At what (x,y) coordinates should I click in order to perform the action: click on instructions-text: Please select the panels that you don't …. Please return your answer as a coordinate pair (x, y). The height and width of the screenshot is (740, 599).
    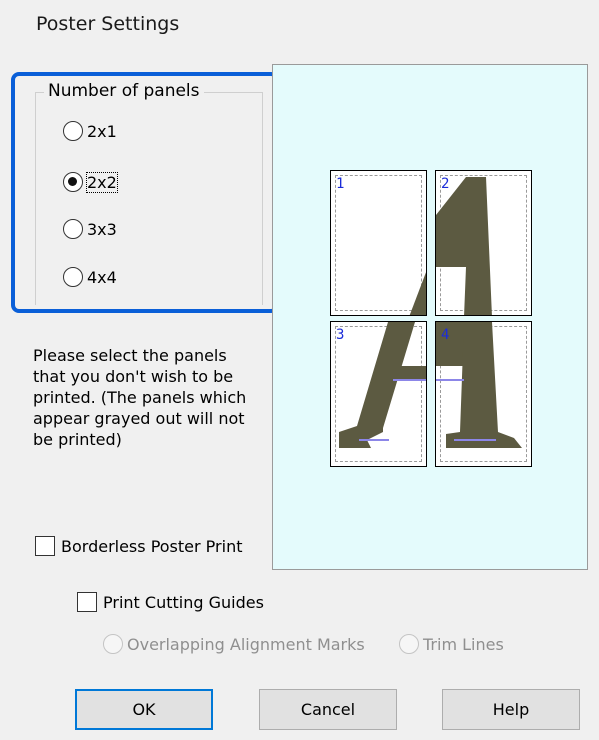
    Looking at the image, I should click on (140, 397).